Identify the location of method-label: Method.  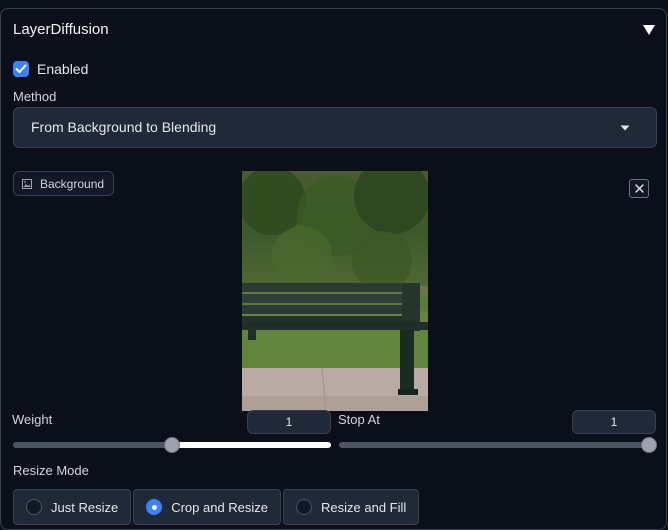
(35, 96).